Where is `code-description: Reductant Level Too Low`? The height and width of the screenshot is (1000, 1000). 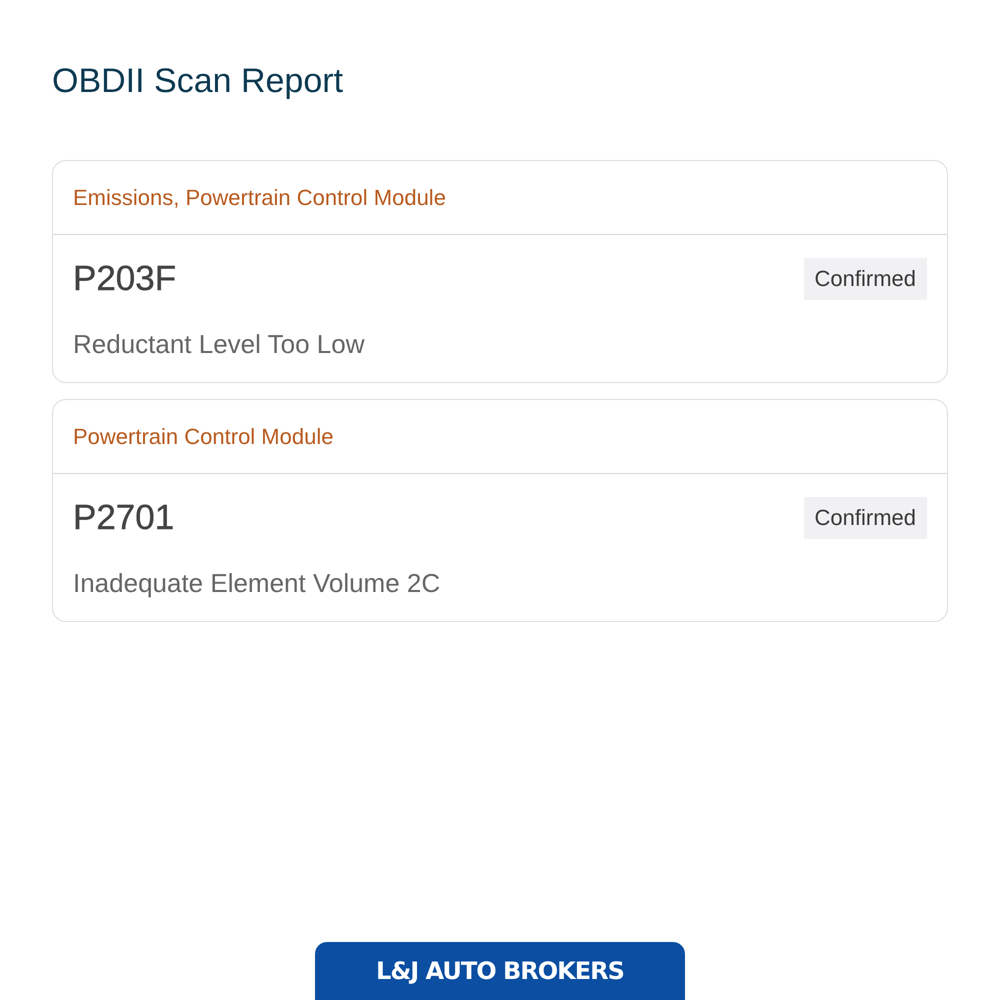
code-description: Reductant Level Too Low is located at coordinates (218, 344).